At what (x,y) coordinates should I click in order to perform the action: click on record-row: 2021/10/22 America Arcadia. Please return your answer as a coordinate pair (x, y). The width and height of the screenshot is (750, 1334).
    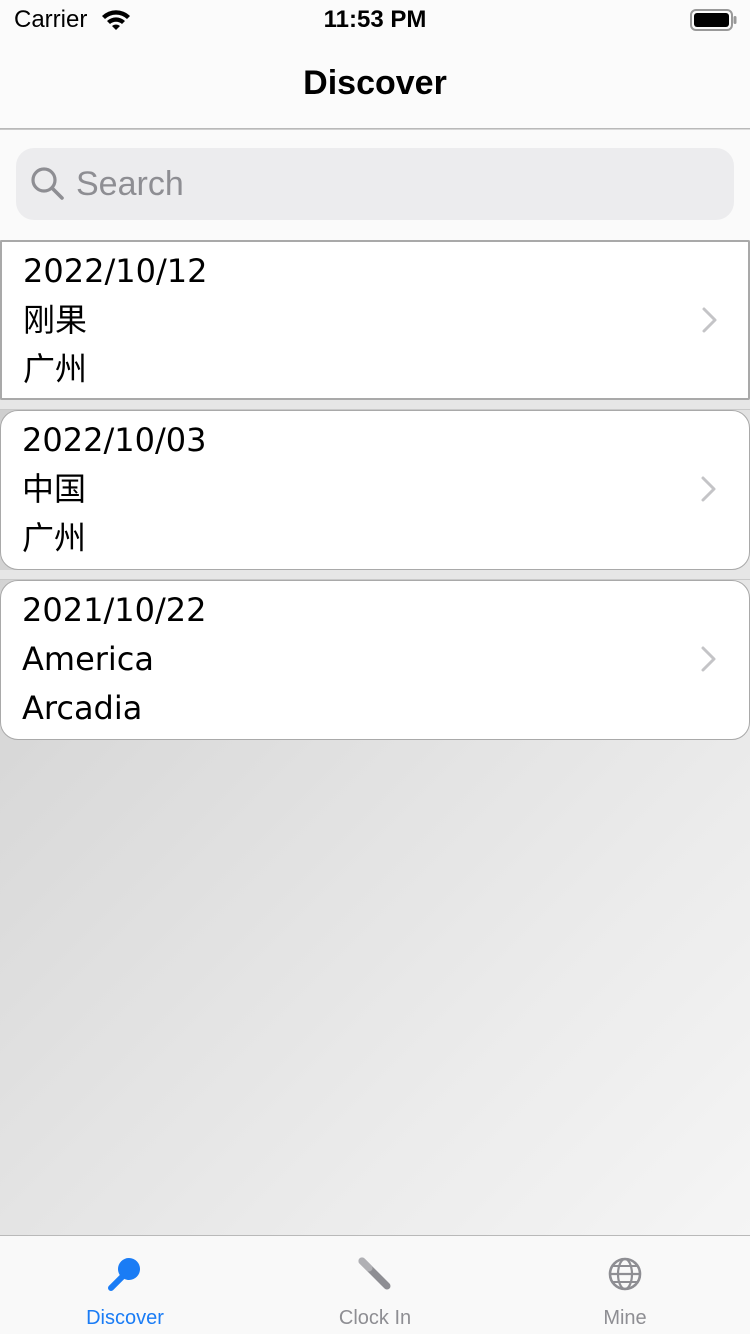
    Looking at the image, I should click on (375, 660).